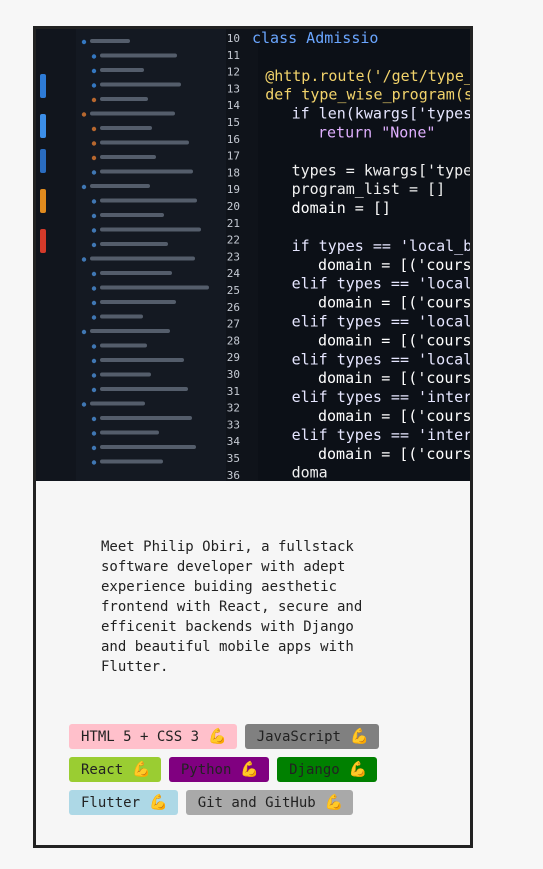 The image size is (543, 869). Describe the element at coordinates (367, 95) in the screenshot. I see `code-line: def type_wise_program(self, *` at that location.